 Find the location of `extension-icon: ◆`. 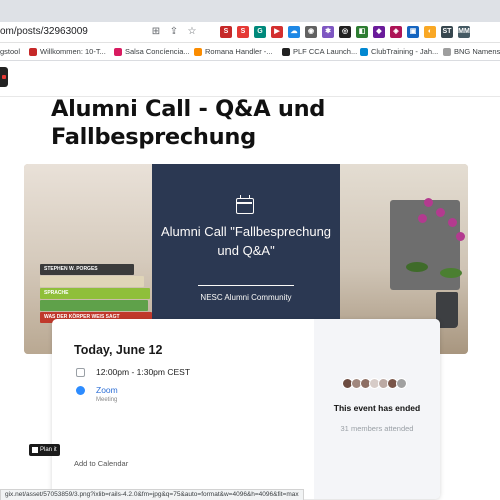

extension-icon: ◆ is located at coordinates (379, 32).